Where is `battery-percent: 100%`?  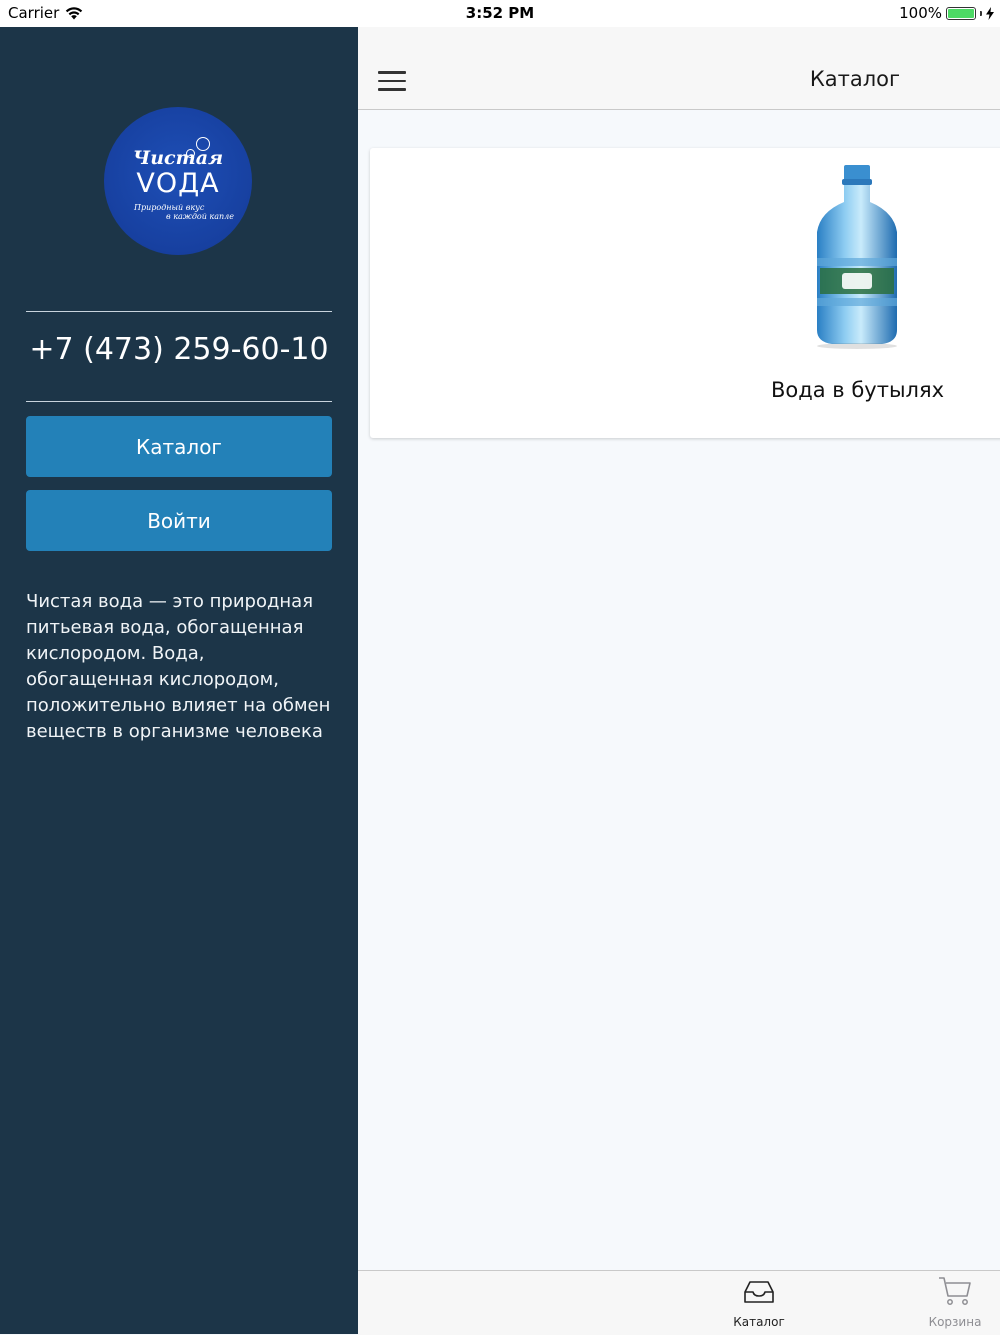 battery-percent: 100% is located at coordinates (920, 13).